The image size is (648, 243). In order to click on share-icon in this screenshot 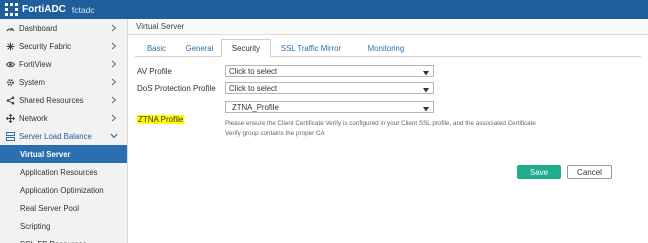, I will do `click(10, 100)`.